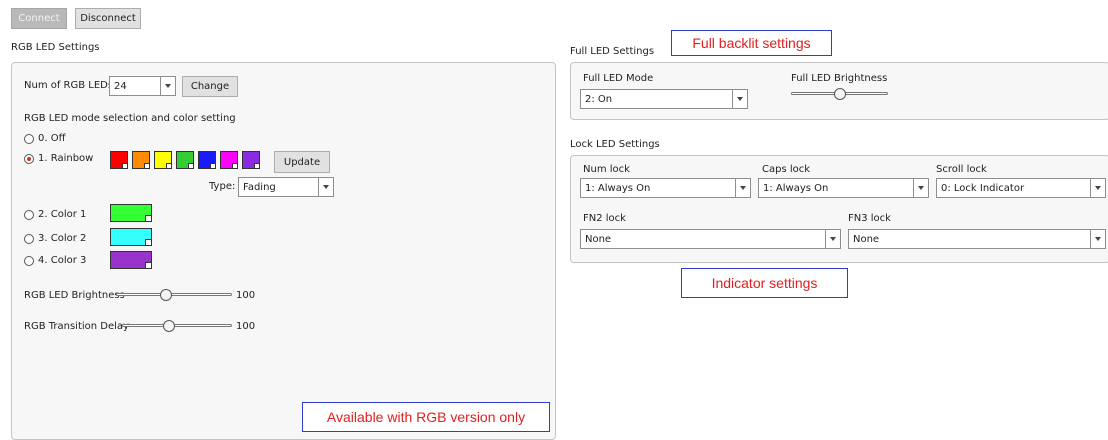 The height and width of the screenshot is (440, 1108). Describe the element at coordinates (664, 99) in the screenshot. I see `full-mode-select: 2: On` at that location.